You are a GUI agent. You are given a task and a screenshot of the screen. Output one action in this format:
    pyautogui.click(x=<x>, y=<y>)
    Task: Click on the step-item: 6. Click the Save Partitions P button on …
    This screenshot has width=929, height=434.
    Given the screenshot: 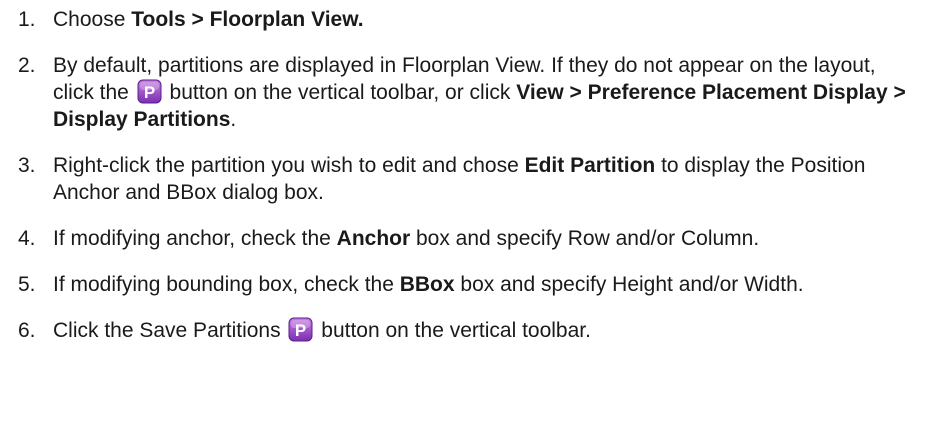 What is the action you would take?
    pyautogui.click(x=464, y=330)
    